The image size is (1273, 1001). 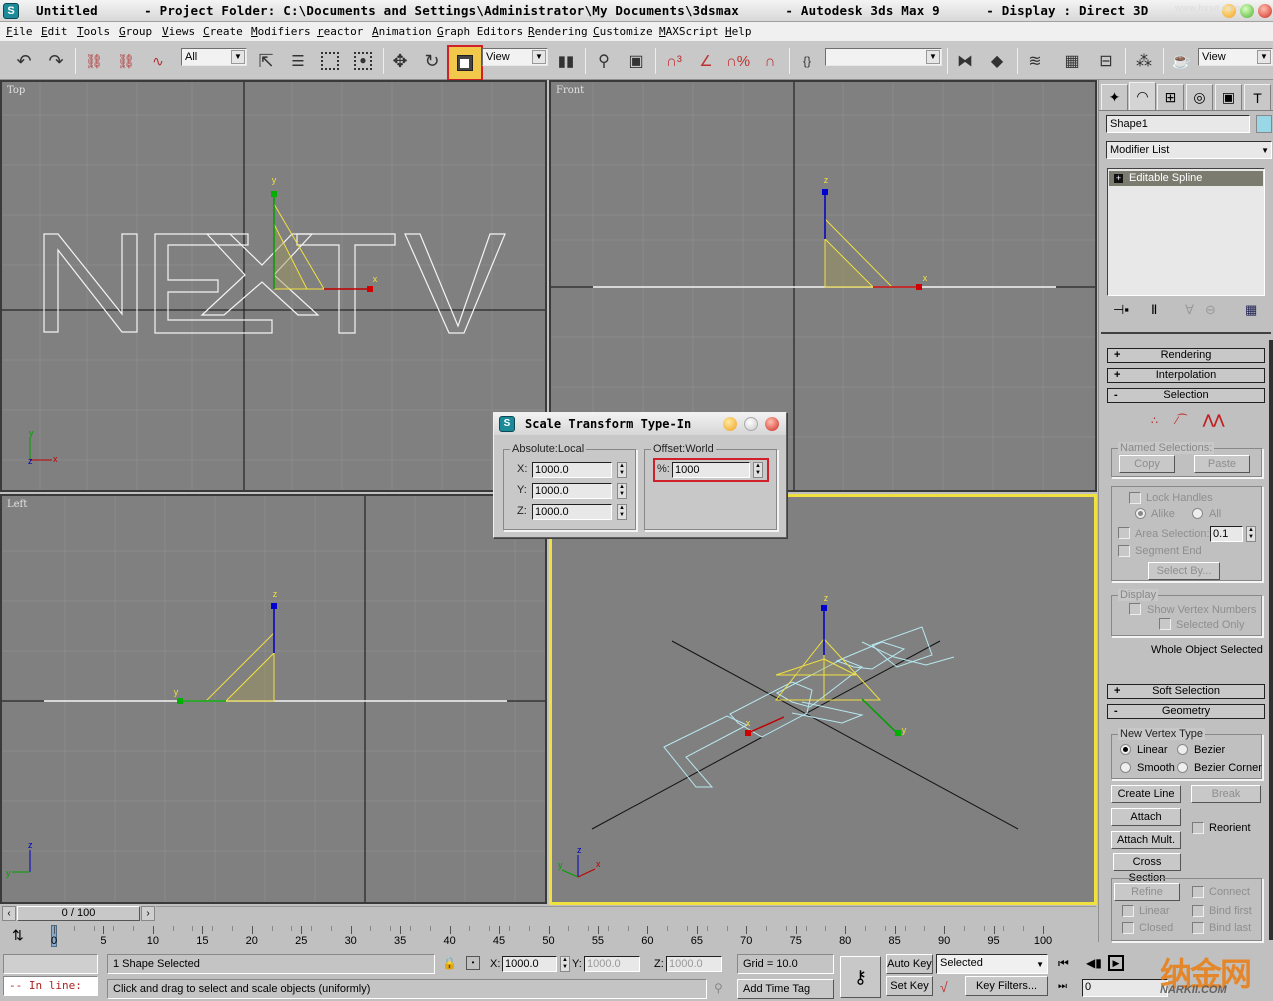 I want to click on time-tag-icon: ⚲, so click(x=718, y=988).